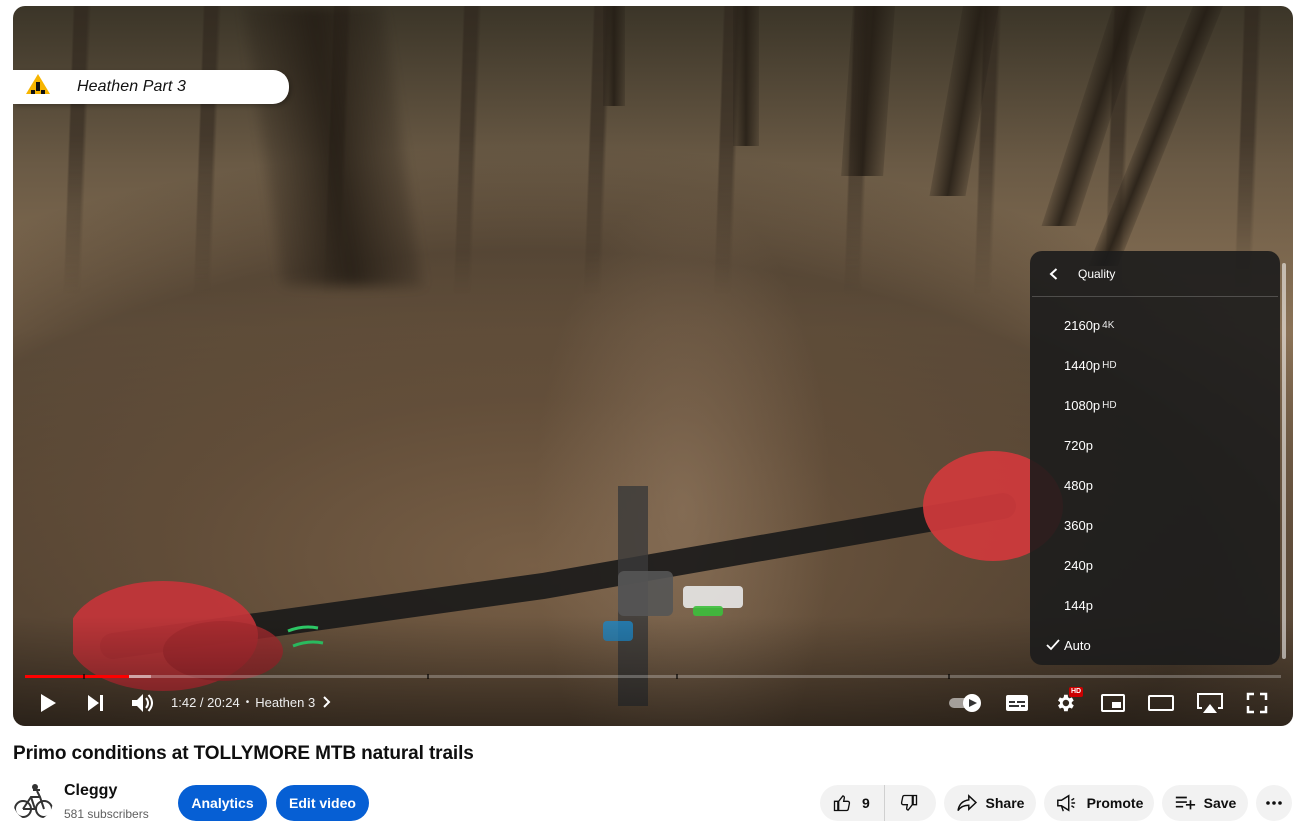 This screenshot has width=1296, height=834. I want to click on channel-name: Cleggy, so click(90, 791).